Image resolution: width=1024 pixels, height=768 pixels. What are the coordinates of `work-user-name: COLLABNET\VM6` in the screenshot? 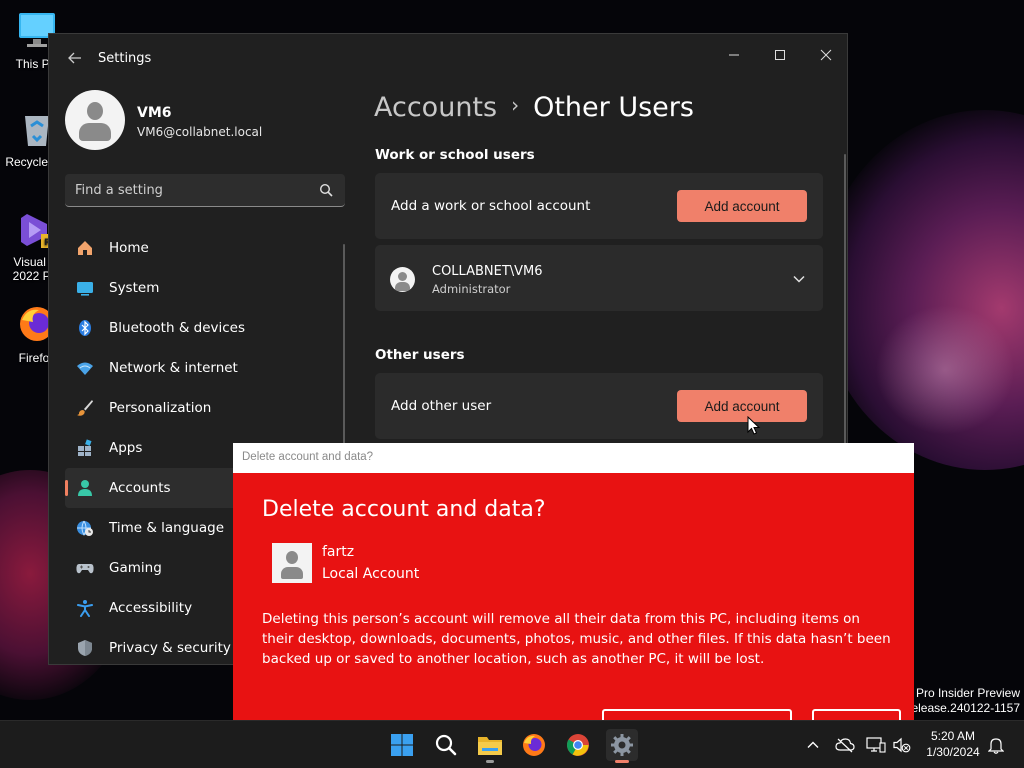 It's located at (487, 271).